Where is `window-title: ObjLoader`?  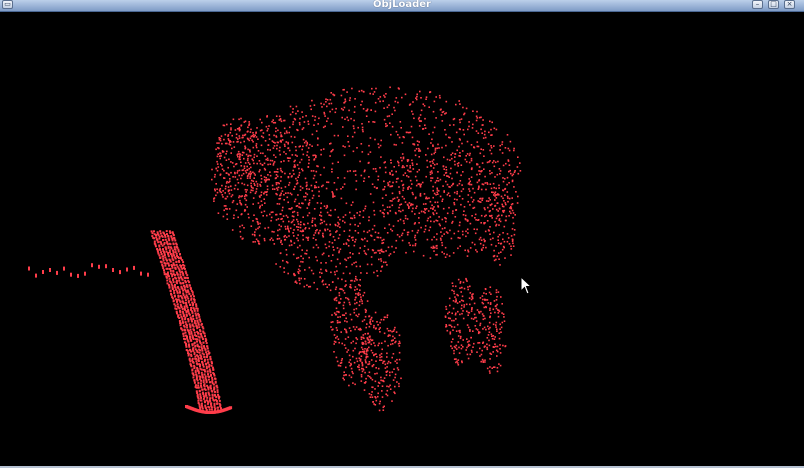
window-title: ObjLoader is located at coordinates (402, 5).